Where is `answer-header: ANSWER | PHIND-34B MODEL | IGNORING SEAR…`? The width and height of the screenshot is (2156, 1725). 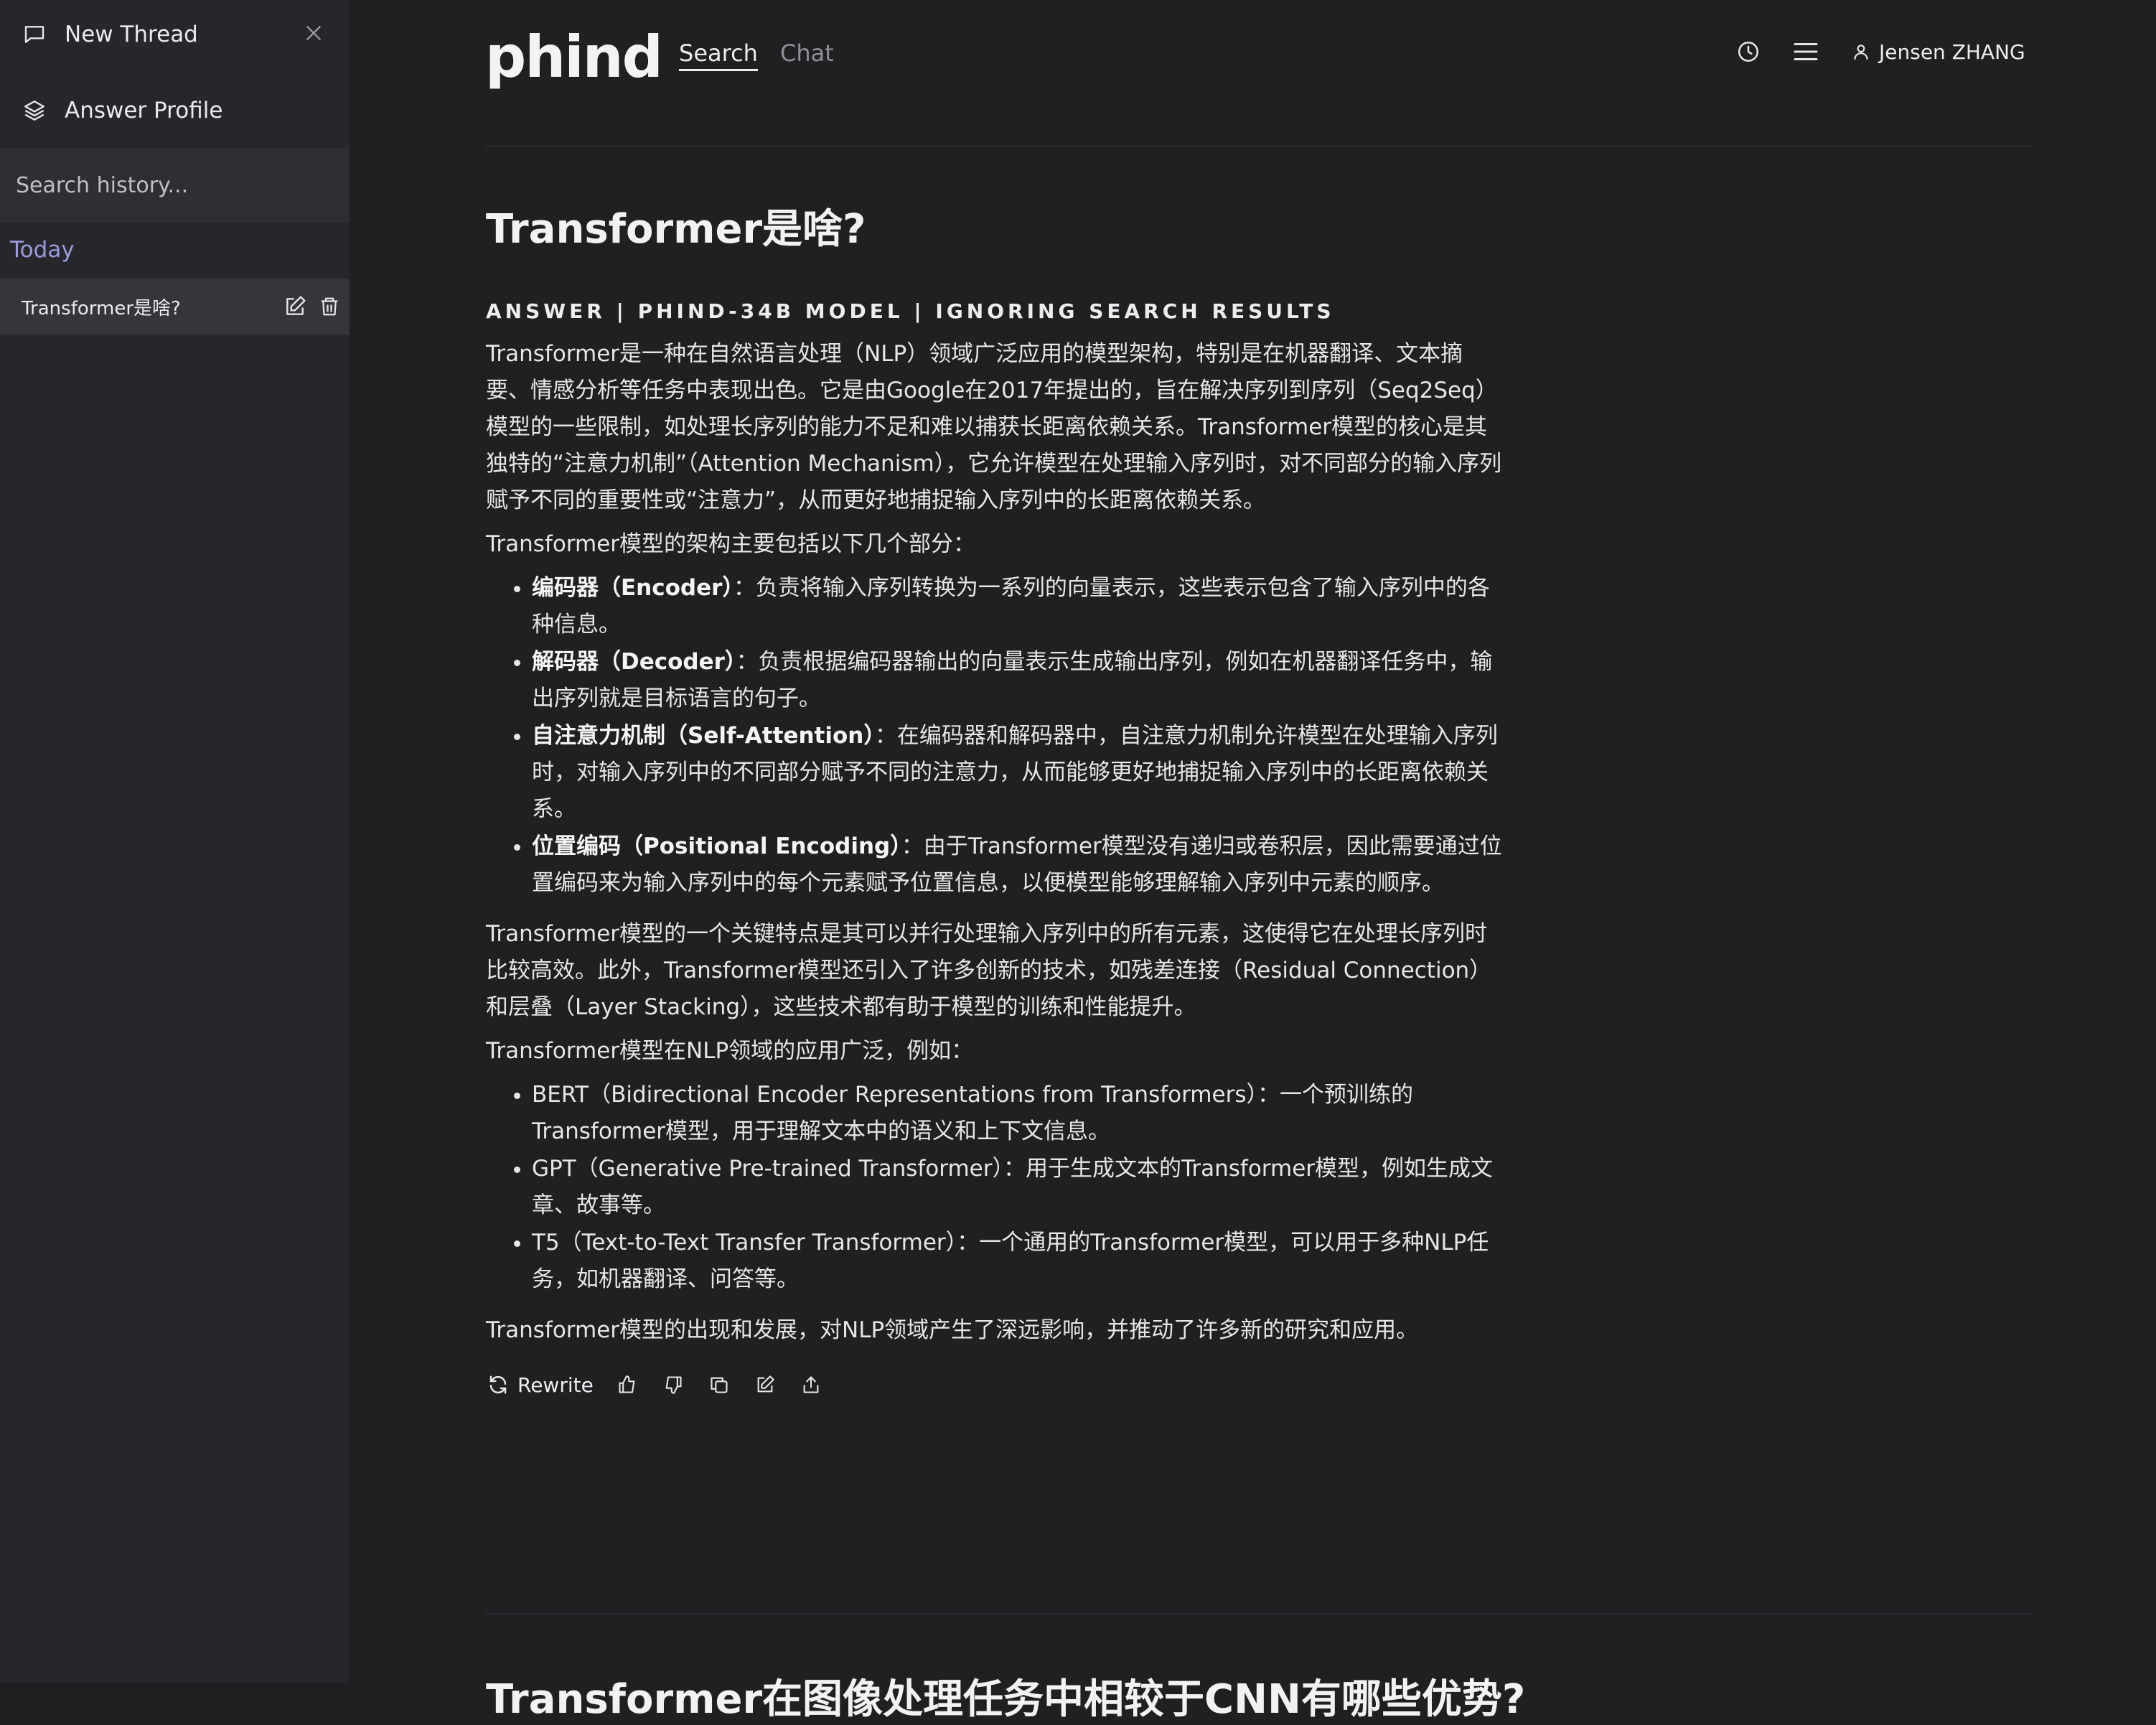 answer-header: ANSWER | PHIND-34B MODEL | IGNORING SEAR… is located at coordinates (910, 311).